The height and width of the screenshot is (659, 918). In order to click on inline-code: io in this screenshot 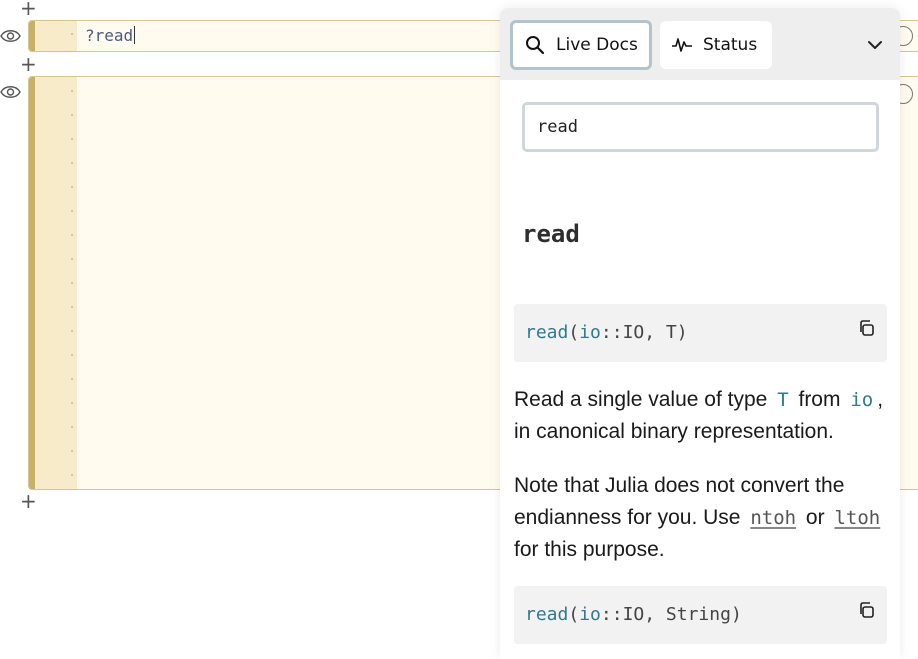, I will do `click(862, 400)`.